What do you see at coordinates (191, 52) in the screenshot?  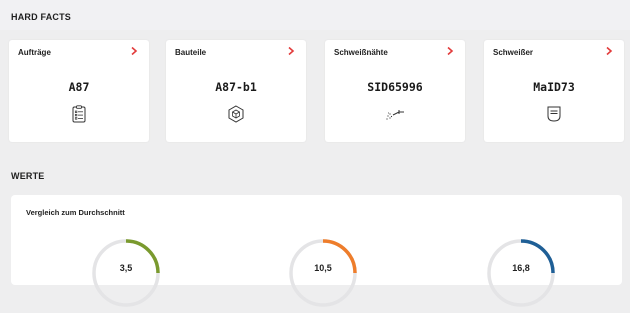 I see `card-title: Bauteile` at bounding box center [191, 52].